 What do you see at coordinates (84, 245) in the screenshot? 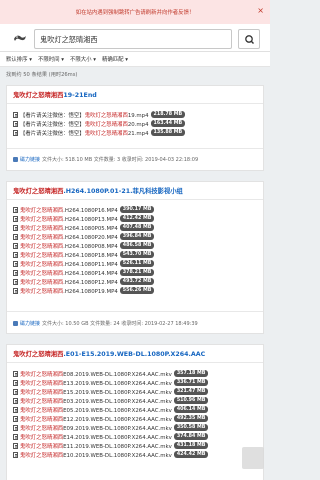
I see `file-row: 鬼吹灯之怒晴湘西.H264.1080P08.MP4 486.58 MB` at bounding box center [84, 245].